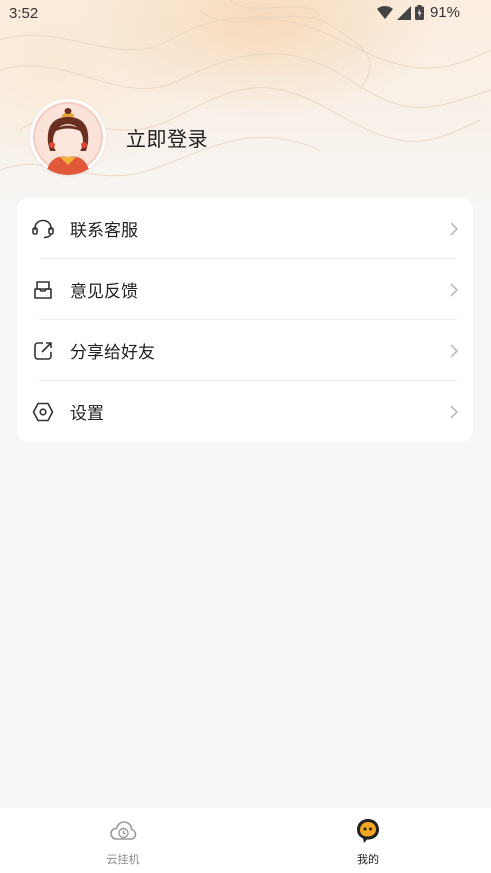 The width and height of the screenshot is (491, 873). What do you see at coordinates (245, 411) in the screenshot?
I see `menu-item-settings: 设置` at bounding box center [245, 411].